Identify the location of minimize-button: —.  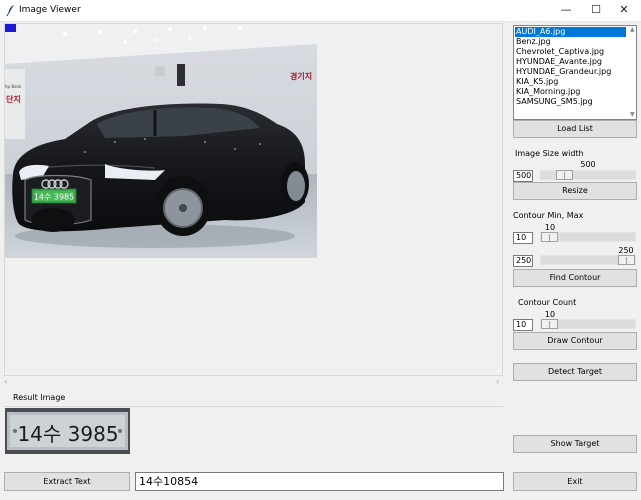
(566, 10).